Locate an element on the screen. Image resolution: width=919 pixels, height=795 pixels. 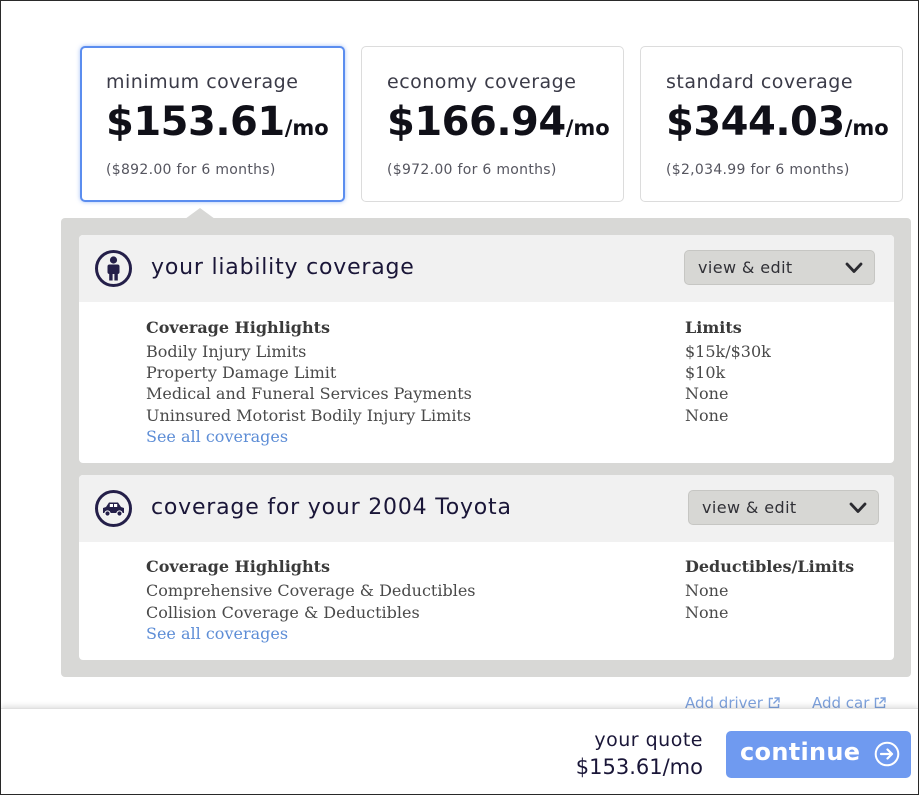
arrow-right-circle-icon is located at coordinates (887, 754).